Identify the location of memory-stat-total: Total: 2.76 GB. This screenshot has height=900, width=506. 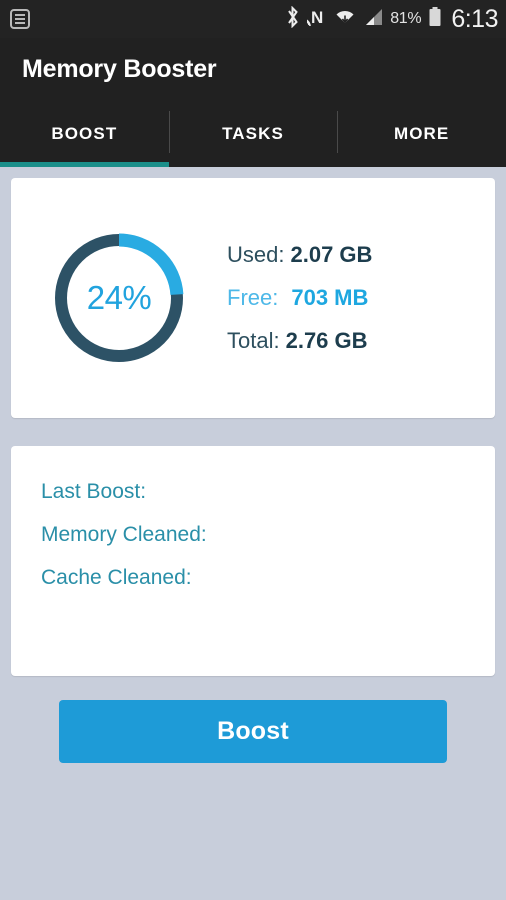
(299, 341).